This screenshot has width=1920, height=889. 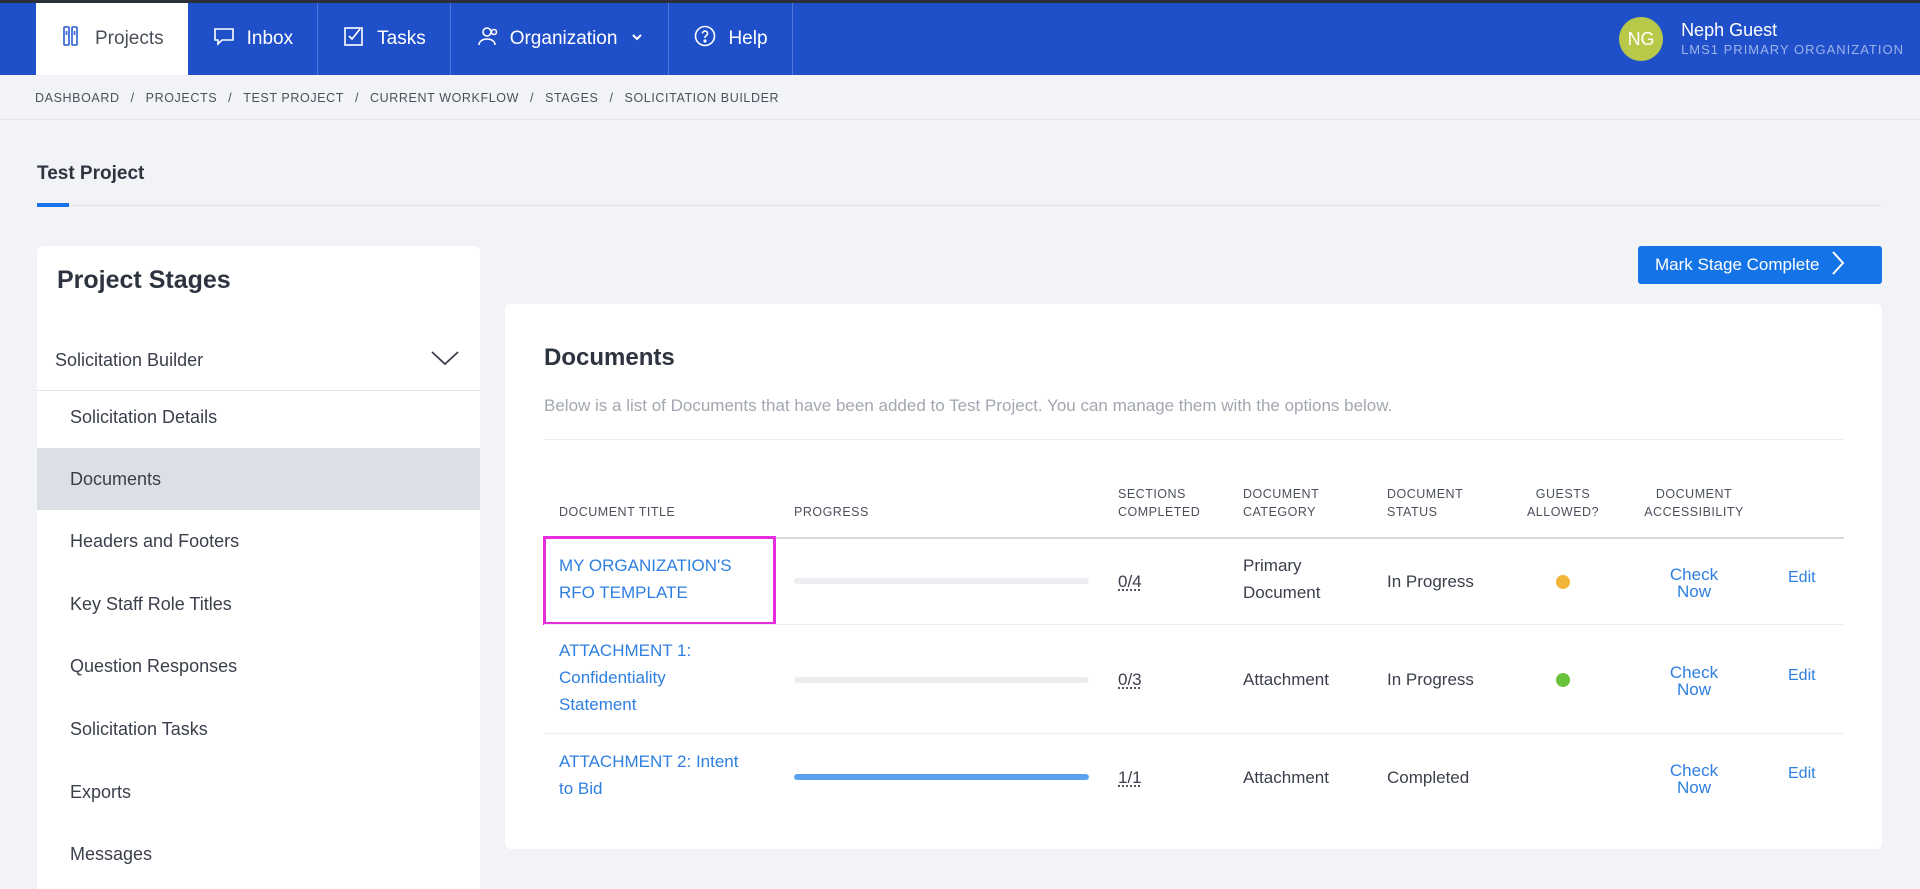 What do you see at coordinates (258, 541) in the screenshot?
I see `stage-item-headers-and-footers: Headers and Footers` at bounding box center [258, 541].